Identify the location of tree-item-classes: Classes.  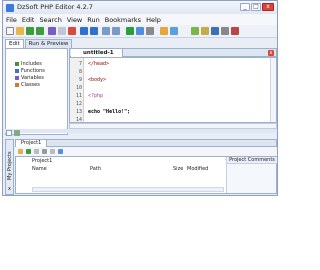
(27, 84).